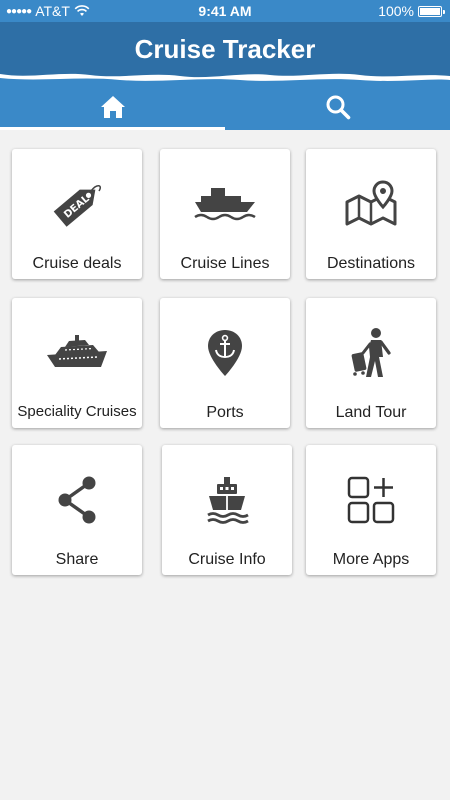  I want to click on tile-destinations: Destinations, so click(371, 214).